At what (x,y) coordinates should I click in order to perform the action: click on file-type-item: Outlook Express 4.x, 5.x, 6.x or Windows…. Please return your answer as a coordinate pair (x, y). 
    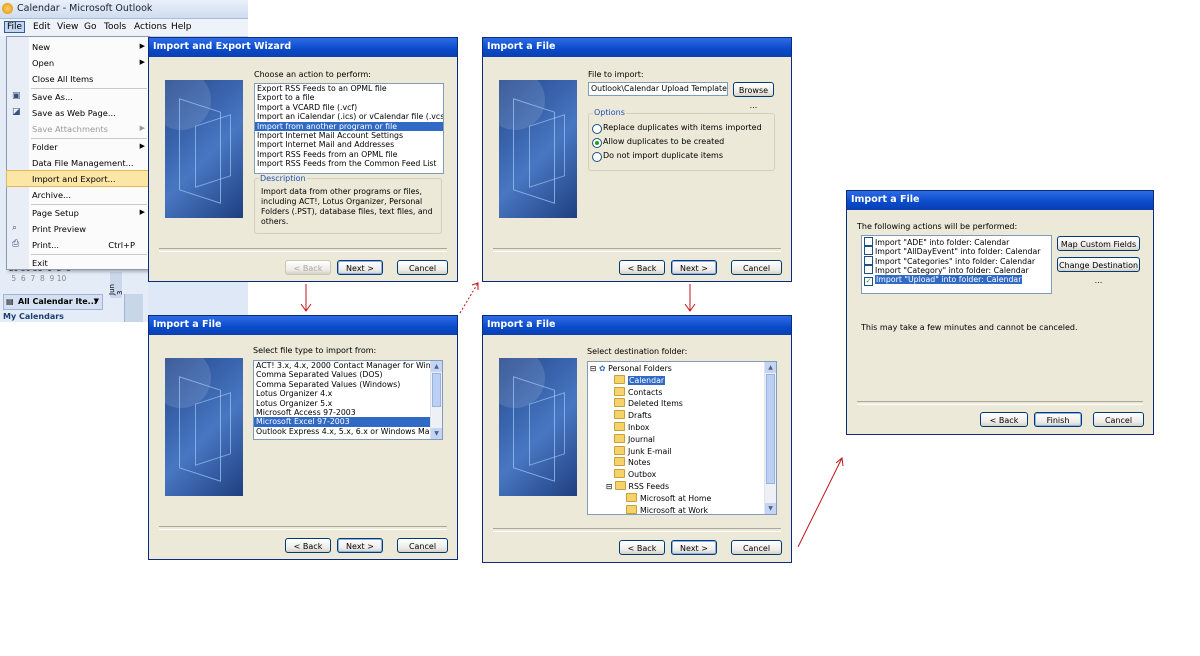
    Looking at the image, I should click on (344, 431).